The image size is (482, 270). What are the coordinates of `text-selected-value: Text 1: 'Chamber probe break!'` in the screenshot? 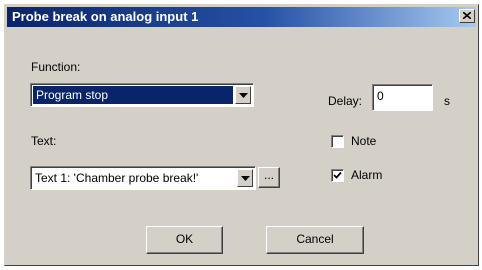 It's located at (117, 178).